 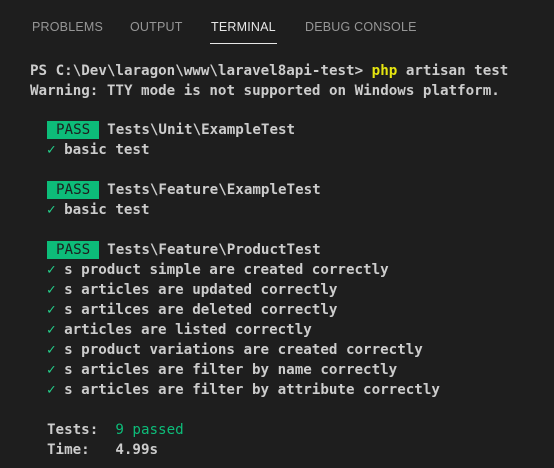 I want to click on time-value: 4.99s, so click(x=137, y=450).